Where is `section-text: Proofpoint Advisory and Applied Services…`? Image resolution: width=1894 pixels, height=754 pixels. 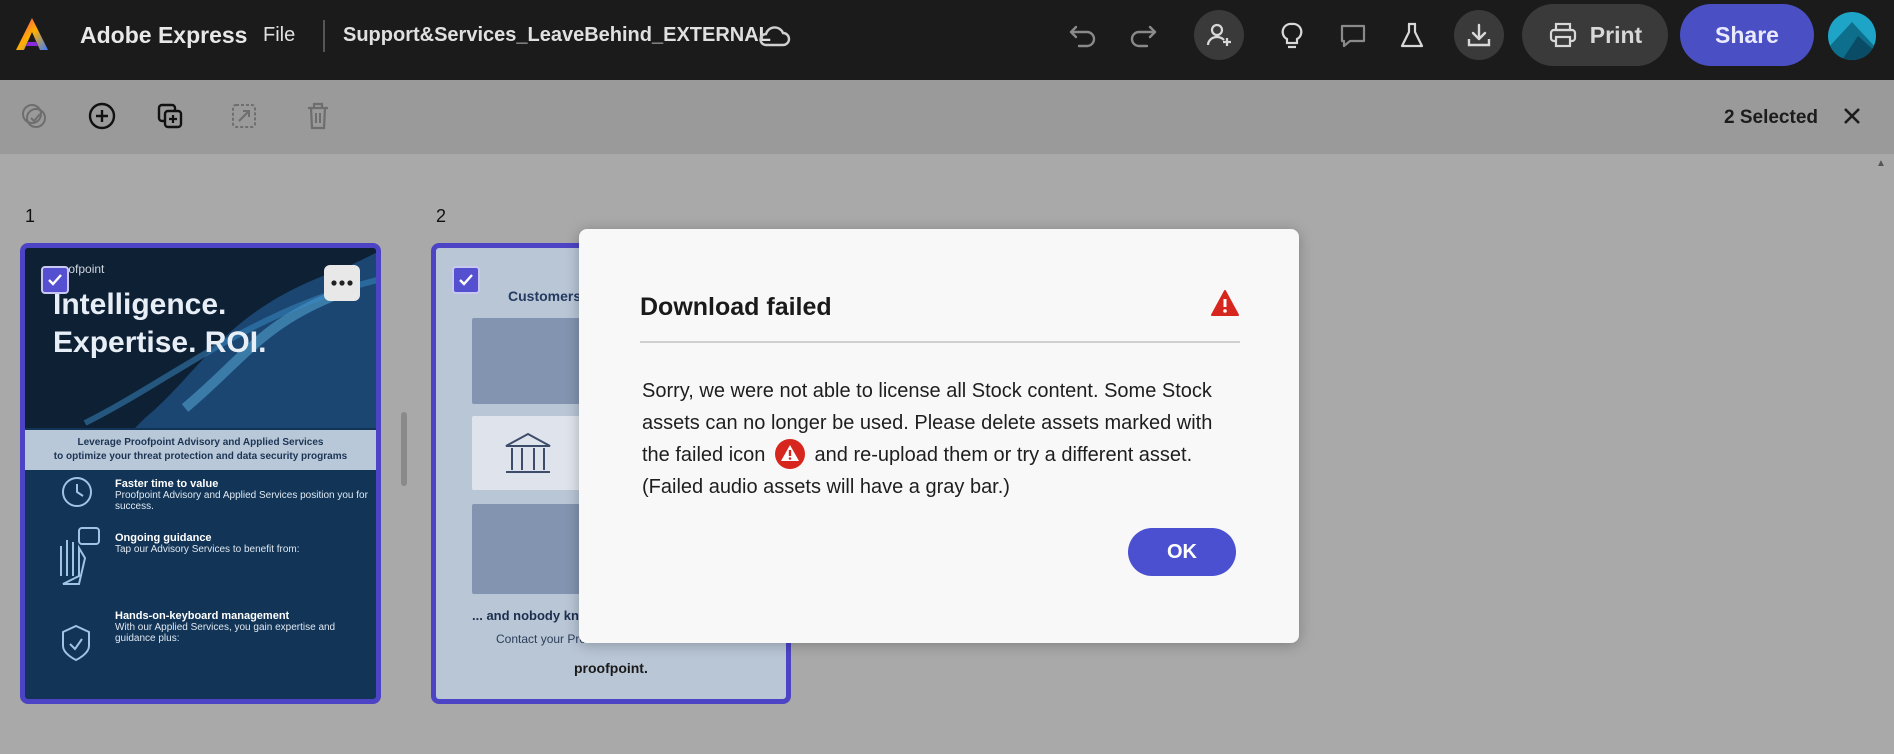
section-text: Proofpoint Advisory and Applied Services… is located at coordinates (241, 501).